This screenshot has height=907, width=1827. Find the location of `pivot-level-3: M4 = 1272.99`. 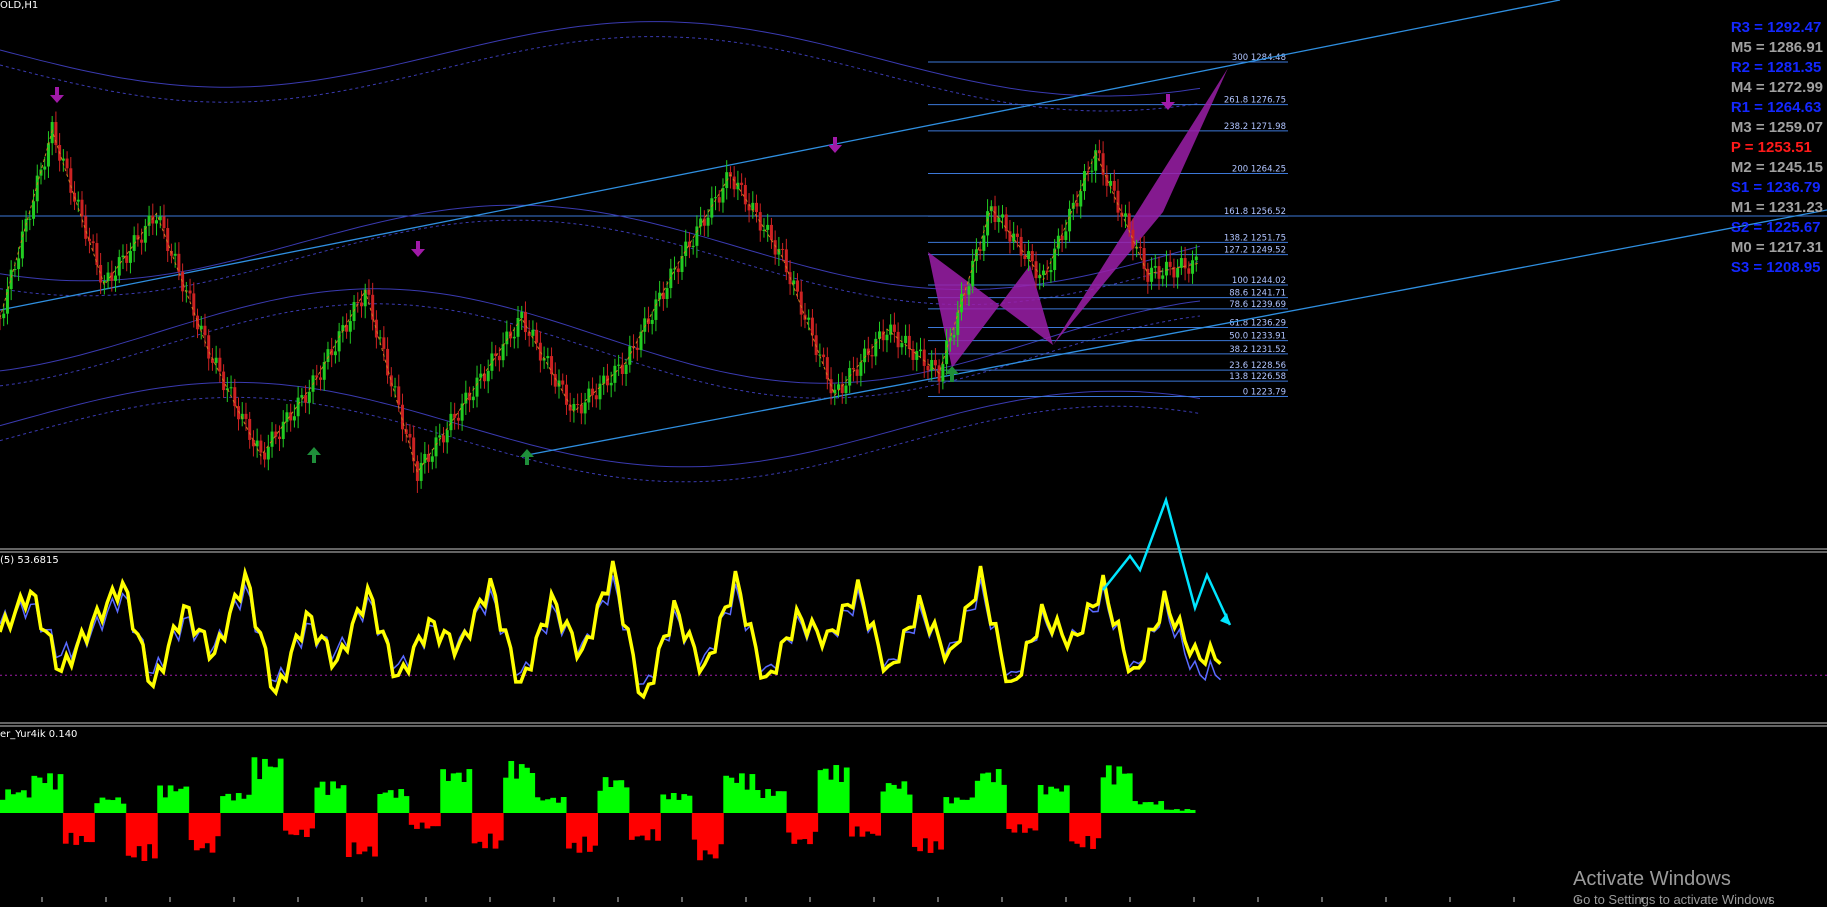

pivot-level-3: M4 = 1272.99 is located at coordinates (1776, 87).